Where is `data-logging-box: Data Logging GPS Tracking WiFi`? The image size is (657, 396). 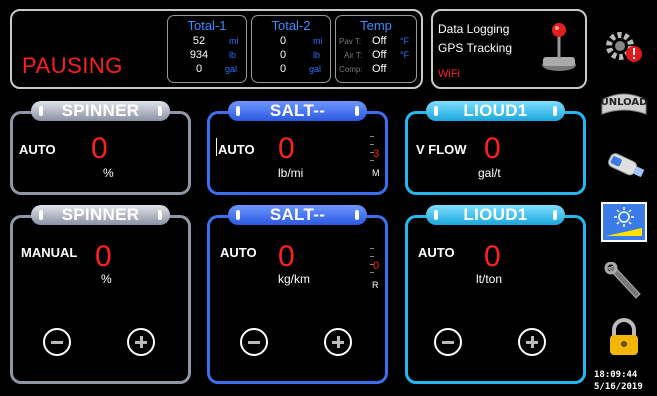 data-logging-box: Data Logging GPS Tracking WiFi is located at coordinates (509, 49).